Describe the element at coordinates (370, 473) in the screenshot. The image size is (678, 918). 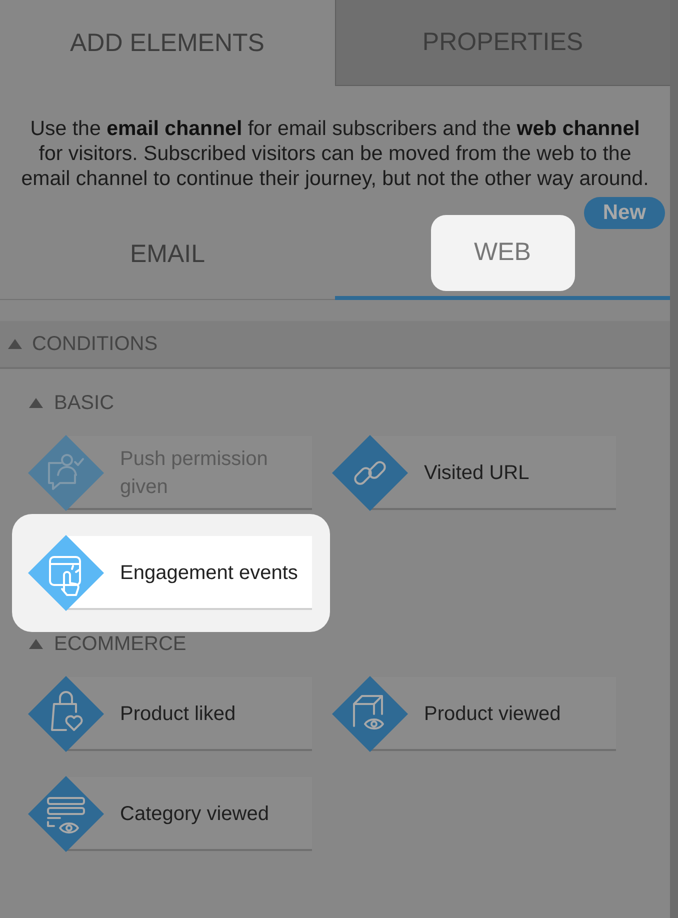
I see `link-icon` at that location.